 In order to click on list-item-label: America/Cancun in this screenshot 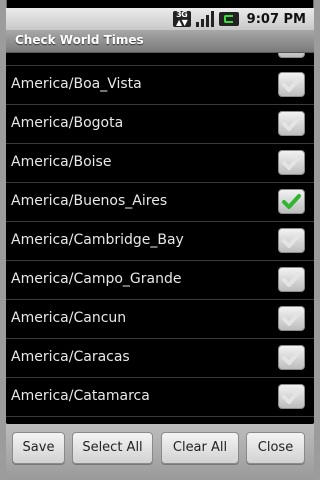, I will do `click(69, 318)`.